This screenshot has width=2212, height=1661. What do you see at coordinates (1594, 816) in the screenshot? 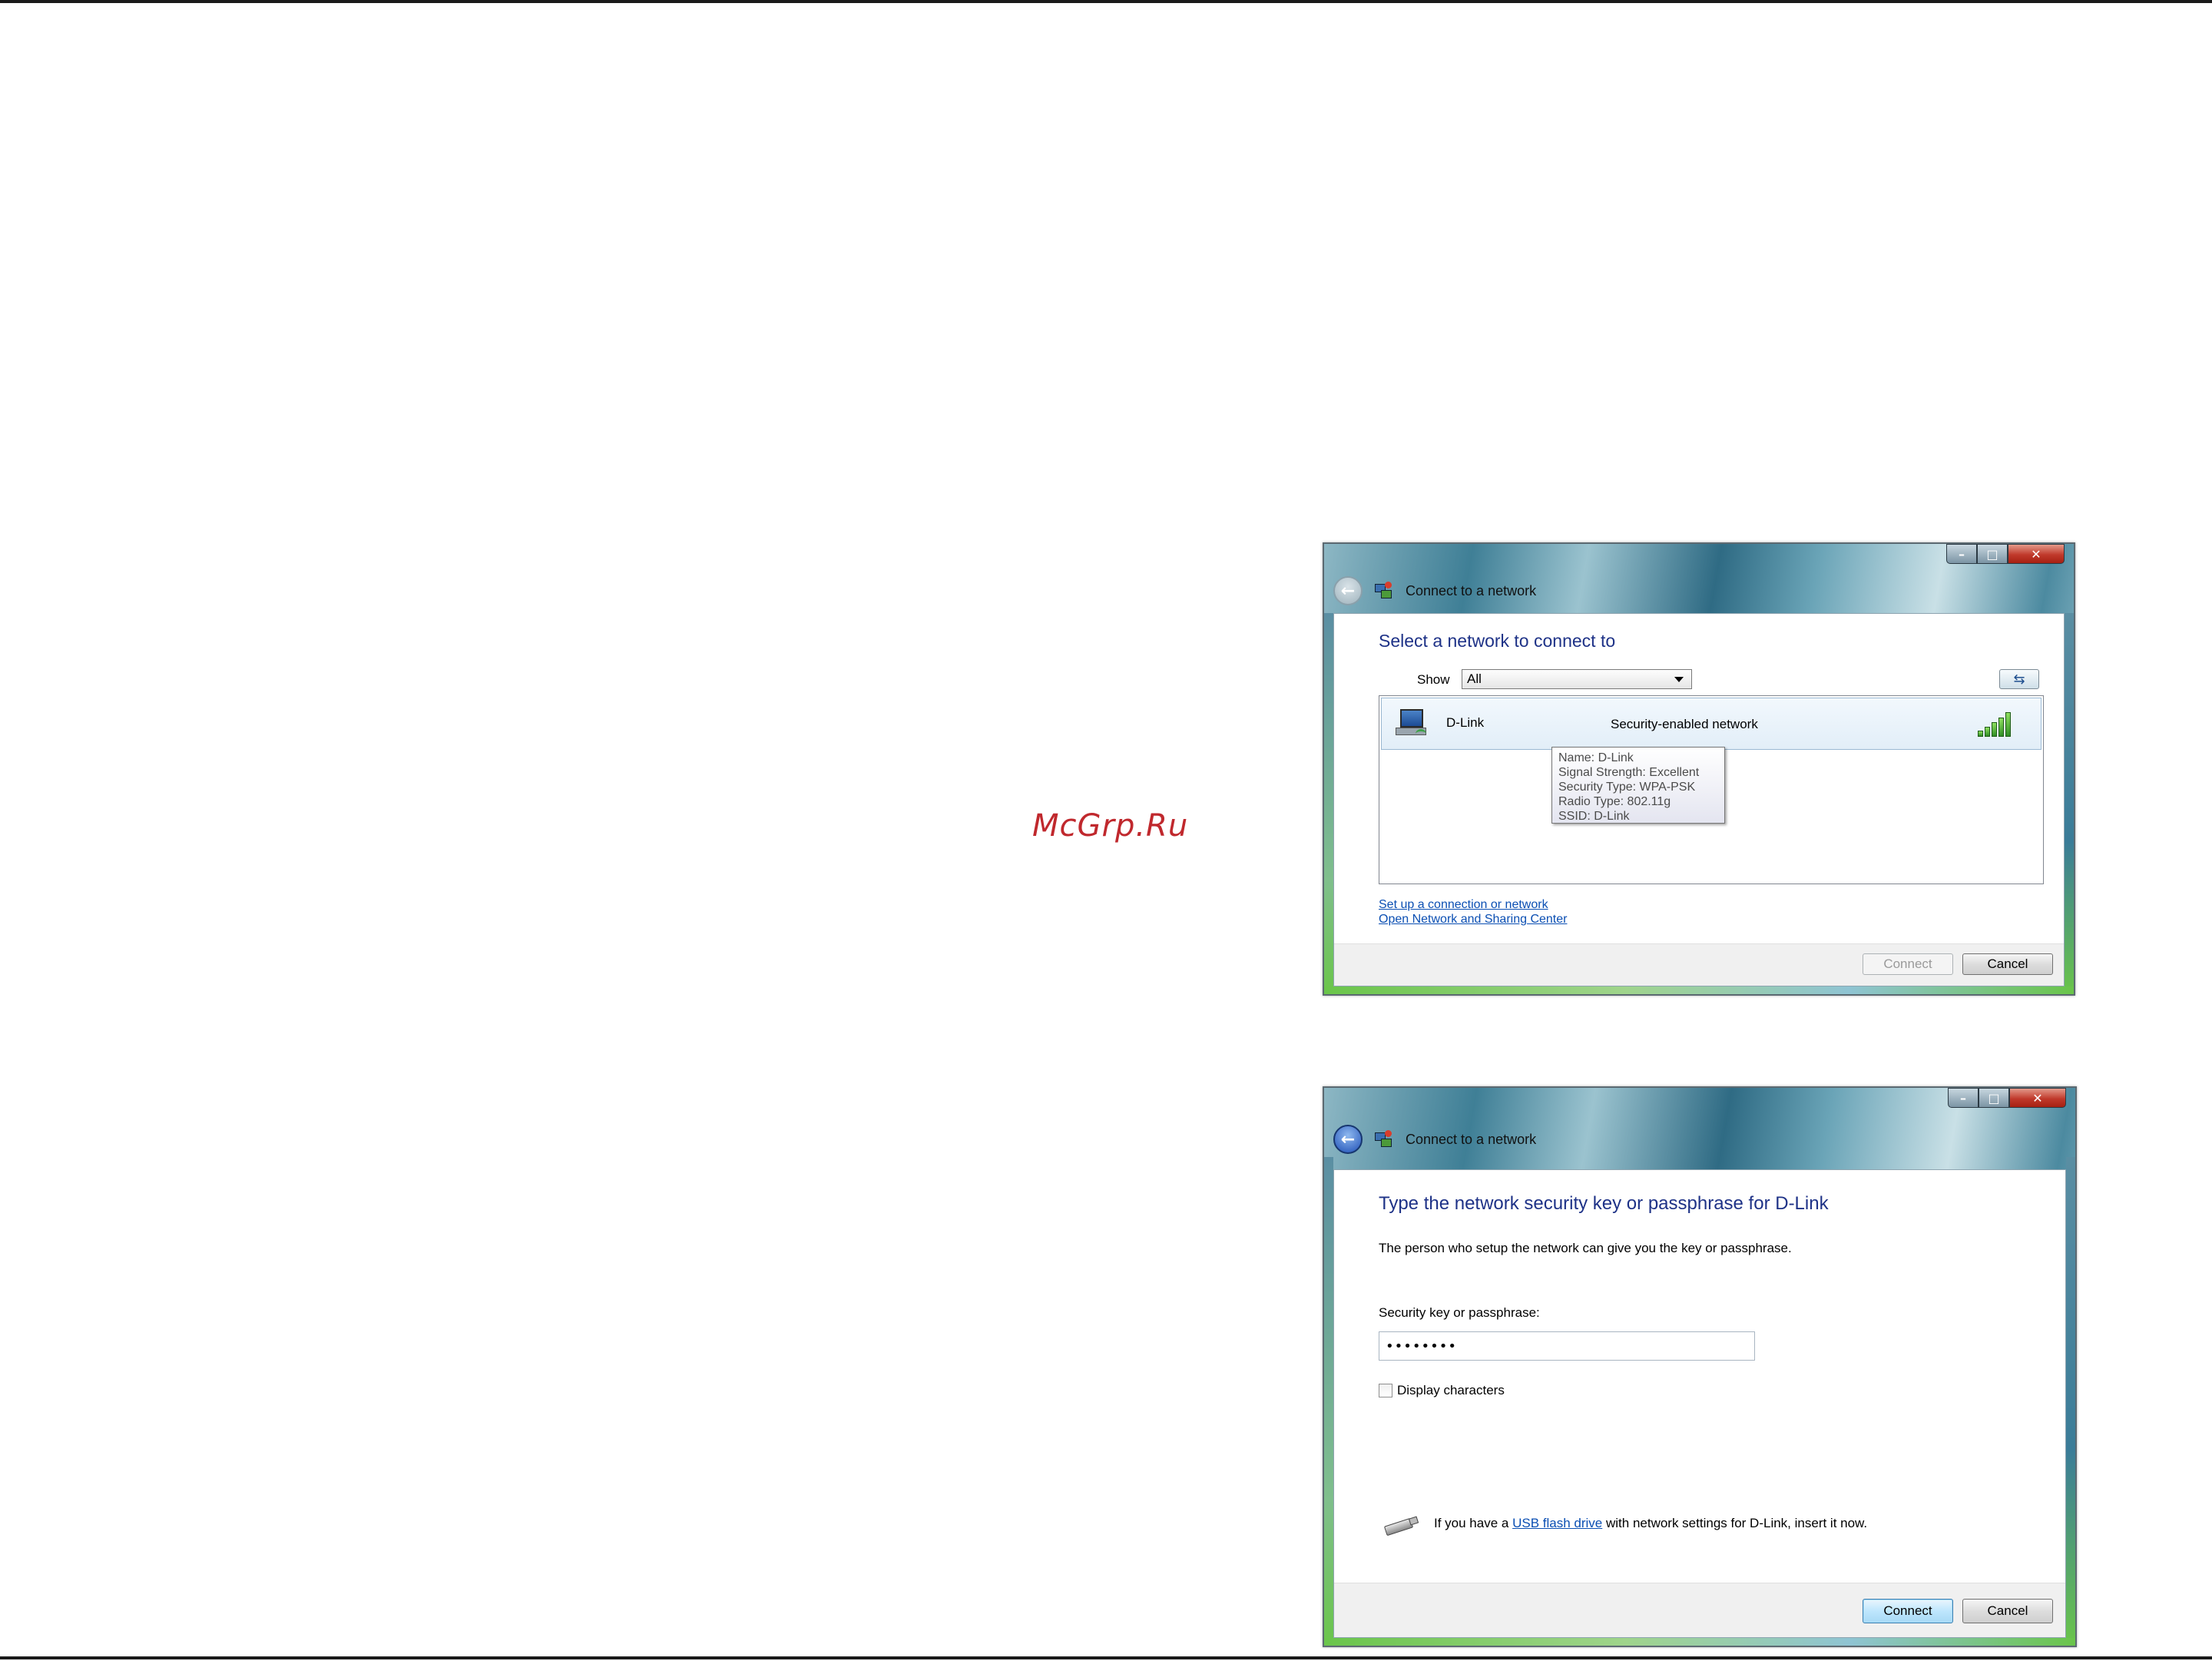
I see `tooltip-line: SSID: D-Link` at bounding box center [1594, 816].